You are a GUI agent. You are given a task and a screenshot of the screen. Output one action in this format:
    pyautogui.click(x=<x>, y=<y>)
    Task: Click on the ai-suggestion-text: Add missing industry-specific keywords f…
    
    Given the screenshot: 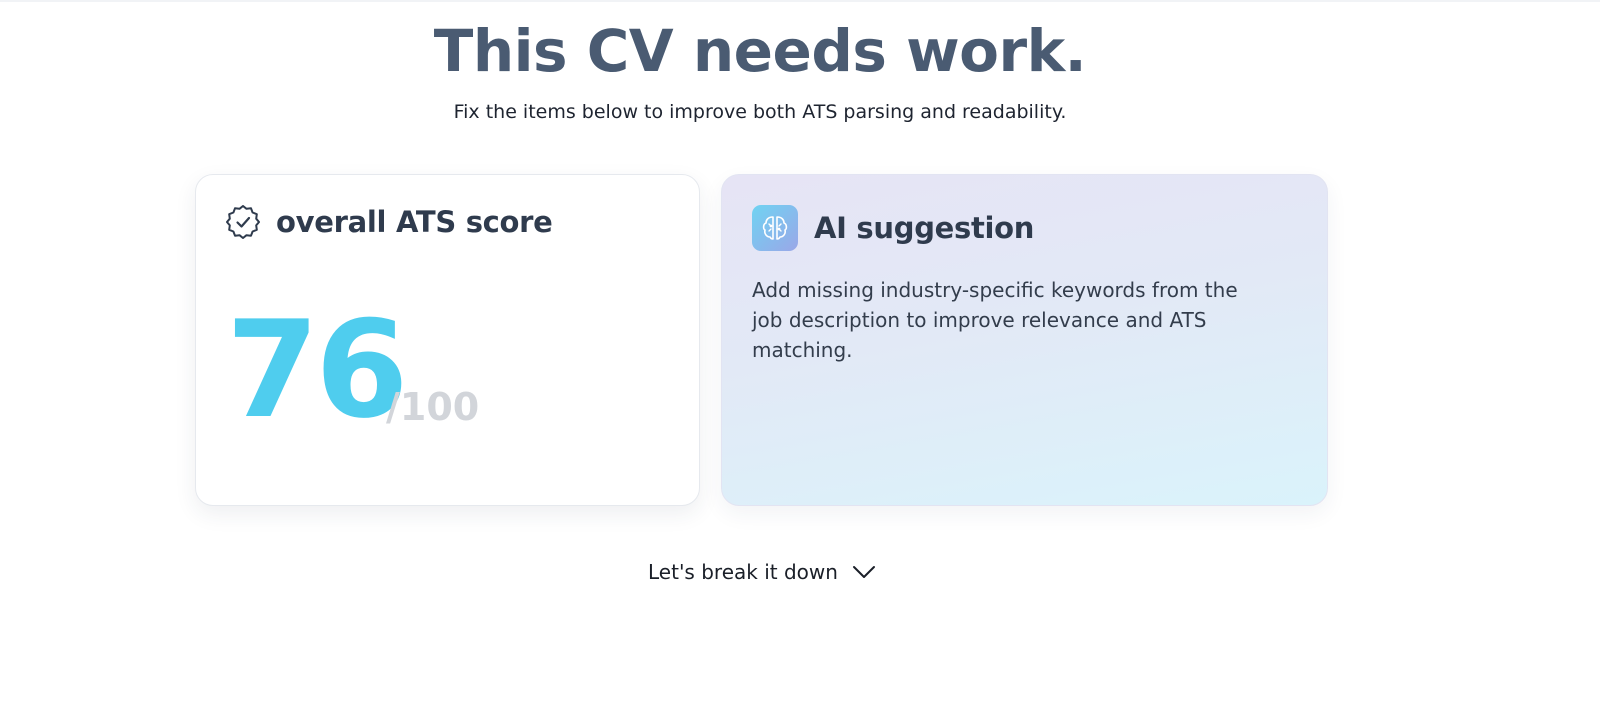 What is the action you would take?
    pyautogui.click(x=995, y=320)
    